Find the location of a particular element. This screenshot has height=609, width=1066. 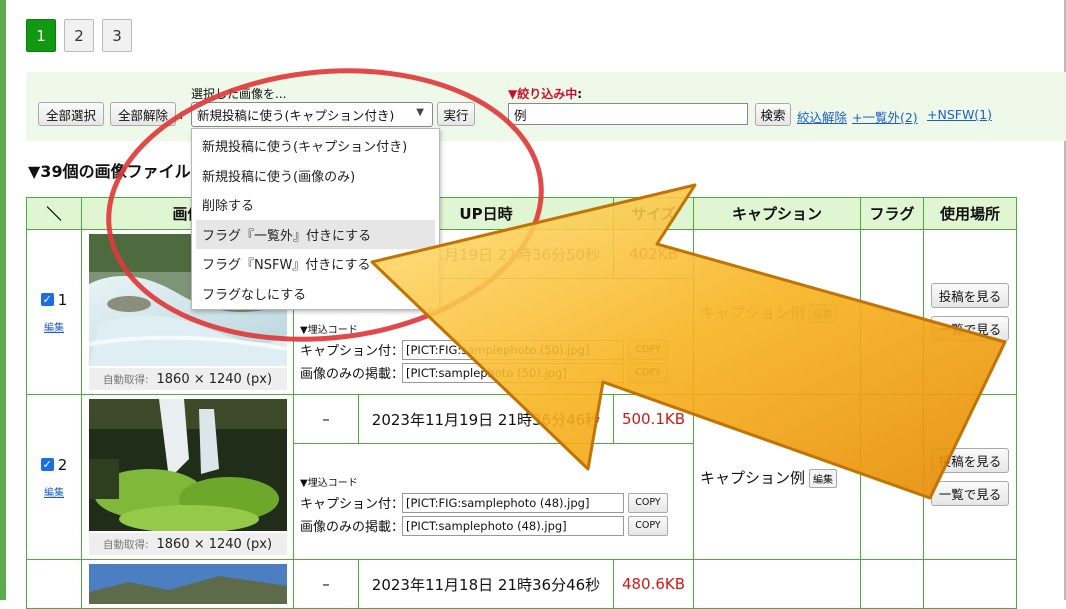

filter-active-label: ▼絞り込み中: is located at coordinates (545, 94).